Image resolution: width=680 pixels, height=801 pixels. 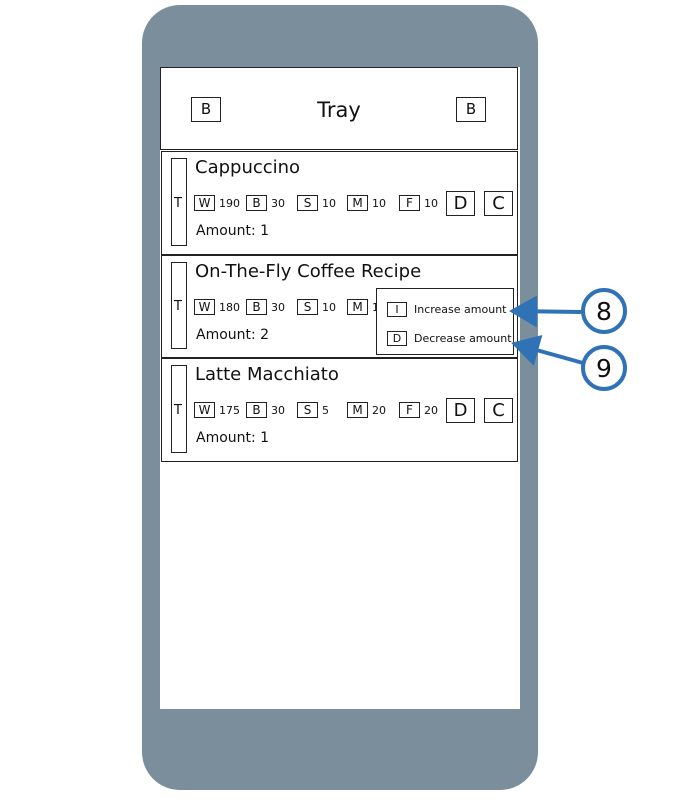 I want to click on callout-arrows, so click(x=546, y=330).